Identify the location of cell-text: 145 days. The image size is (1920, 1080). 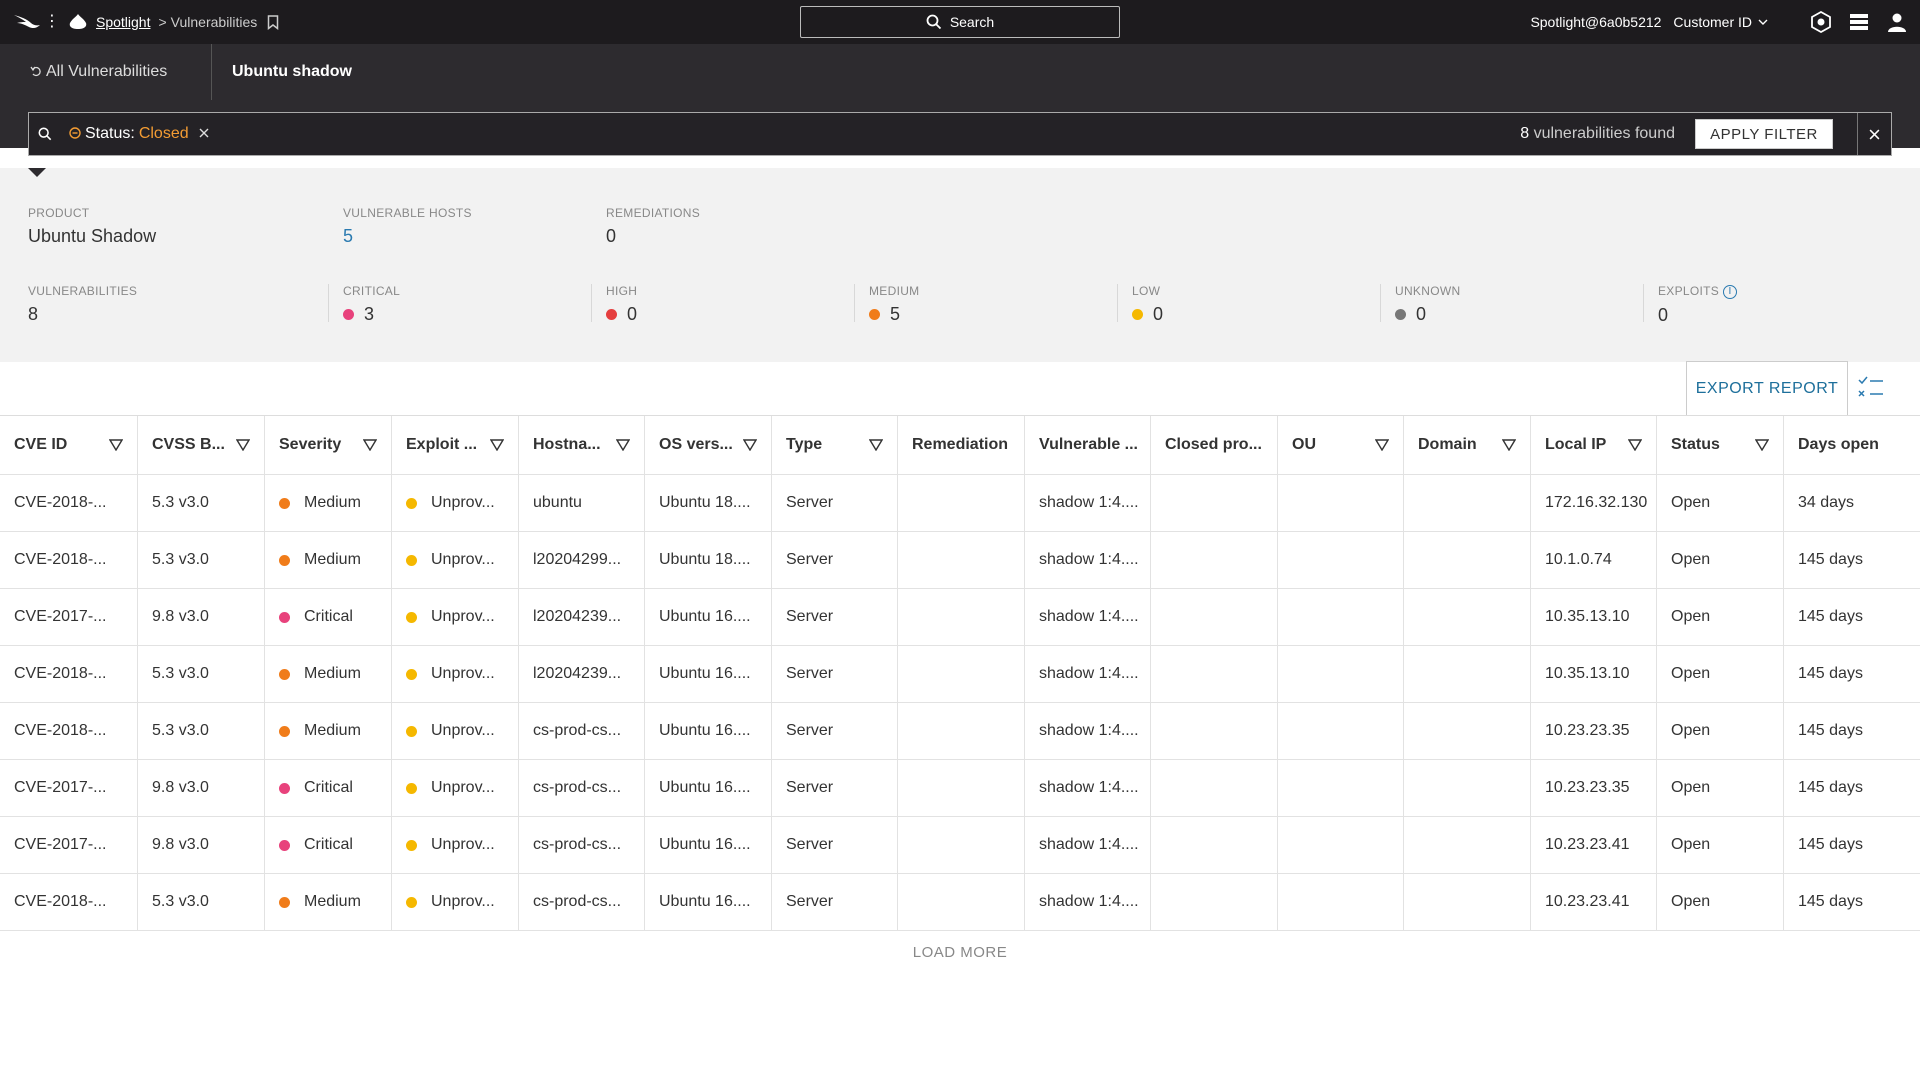
(1830, 616).